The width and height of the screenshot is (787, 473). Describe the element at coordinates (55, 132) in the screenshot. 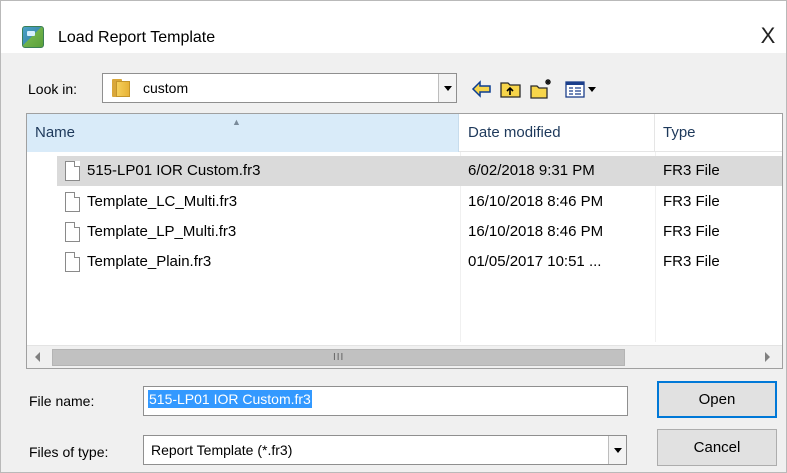

I see `column-name-label: Name` at that location.